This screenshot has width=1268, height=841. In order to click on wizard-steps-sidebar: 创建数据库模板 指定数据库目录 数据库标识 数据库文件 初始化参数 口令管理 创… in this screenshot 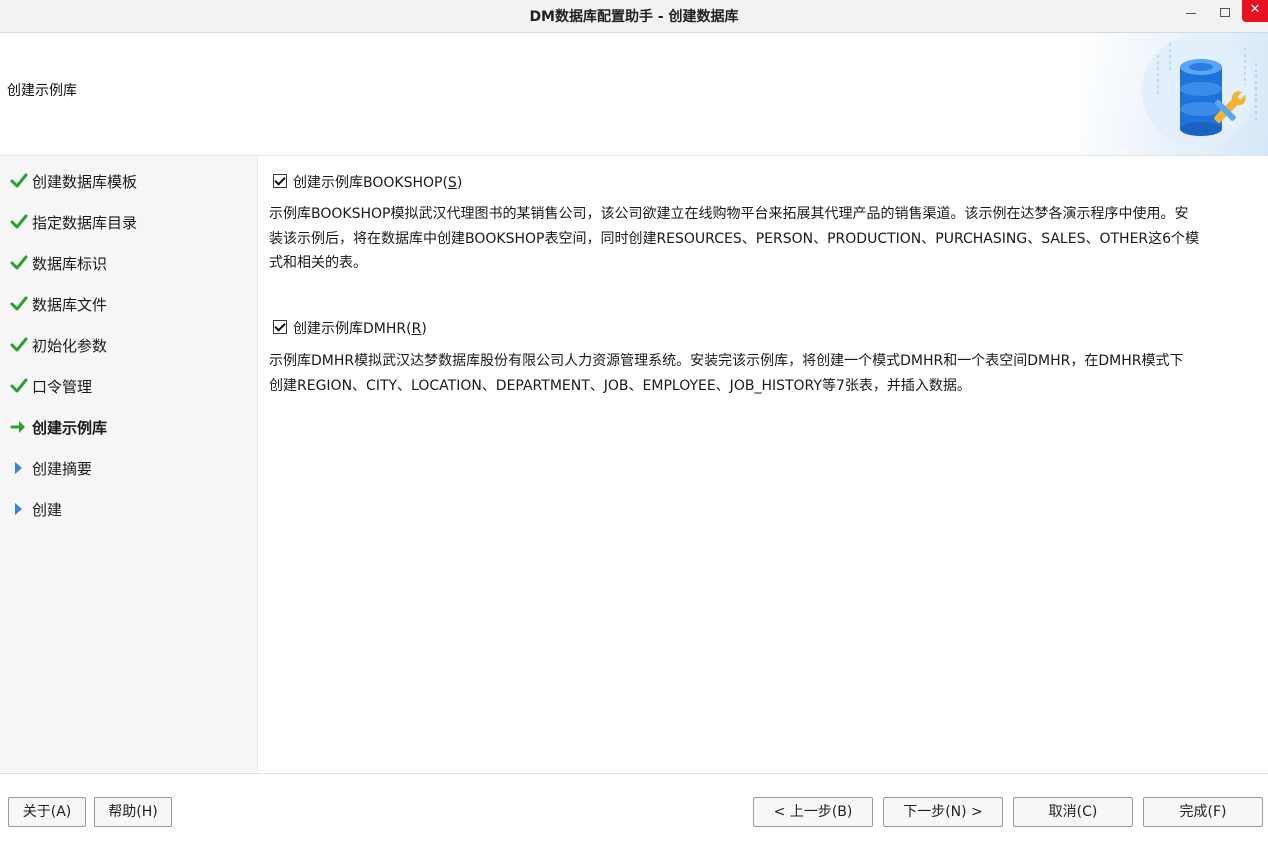, I will do `click(129, 464)`.